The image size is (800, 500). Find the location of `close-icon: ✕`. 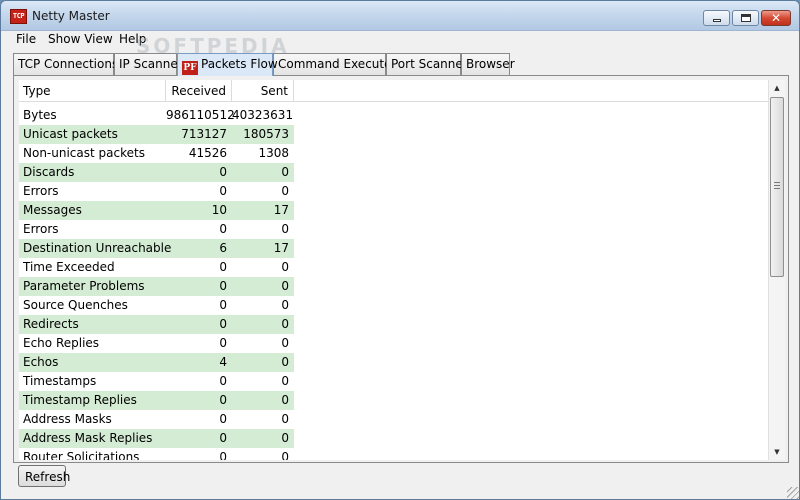

close-icon: ✕ is located at coordinates (776, 18).